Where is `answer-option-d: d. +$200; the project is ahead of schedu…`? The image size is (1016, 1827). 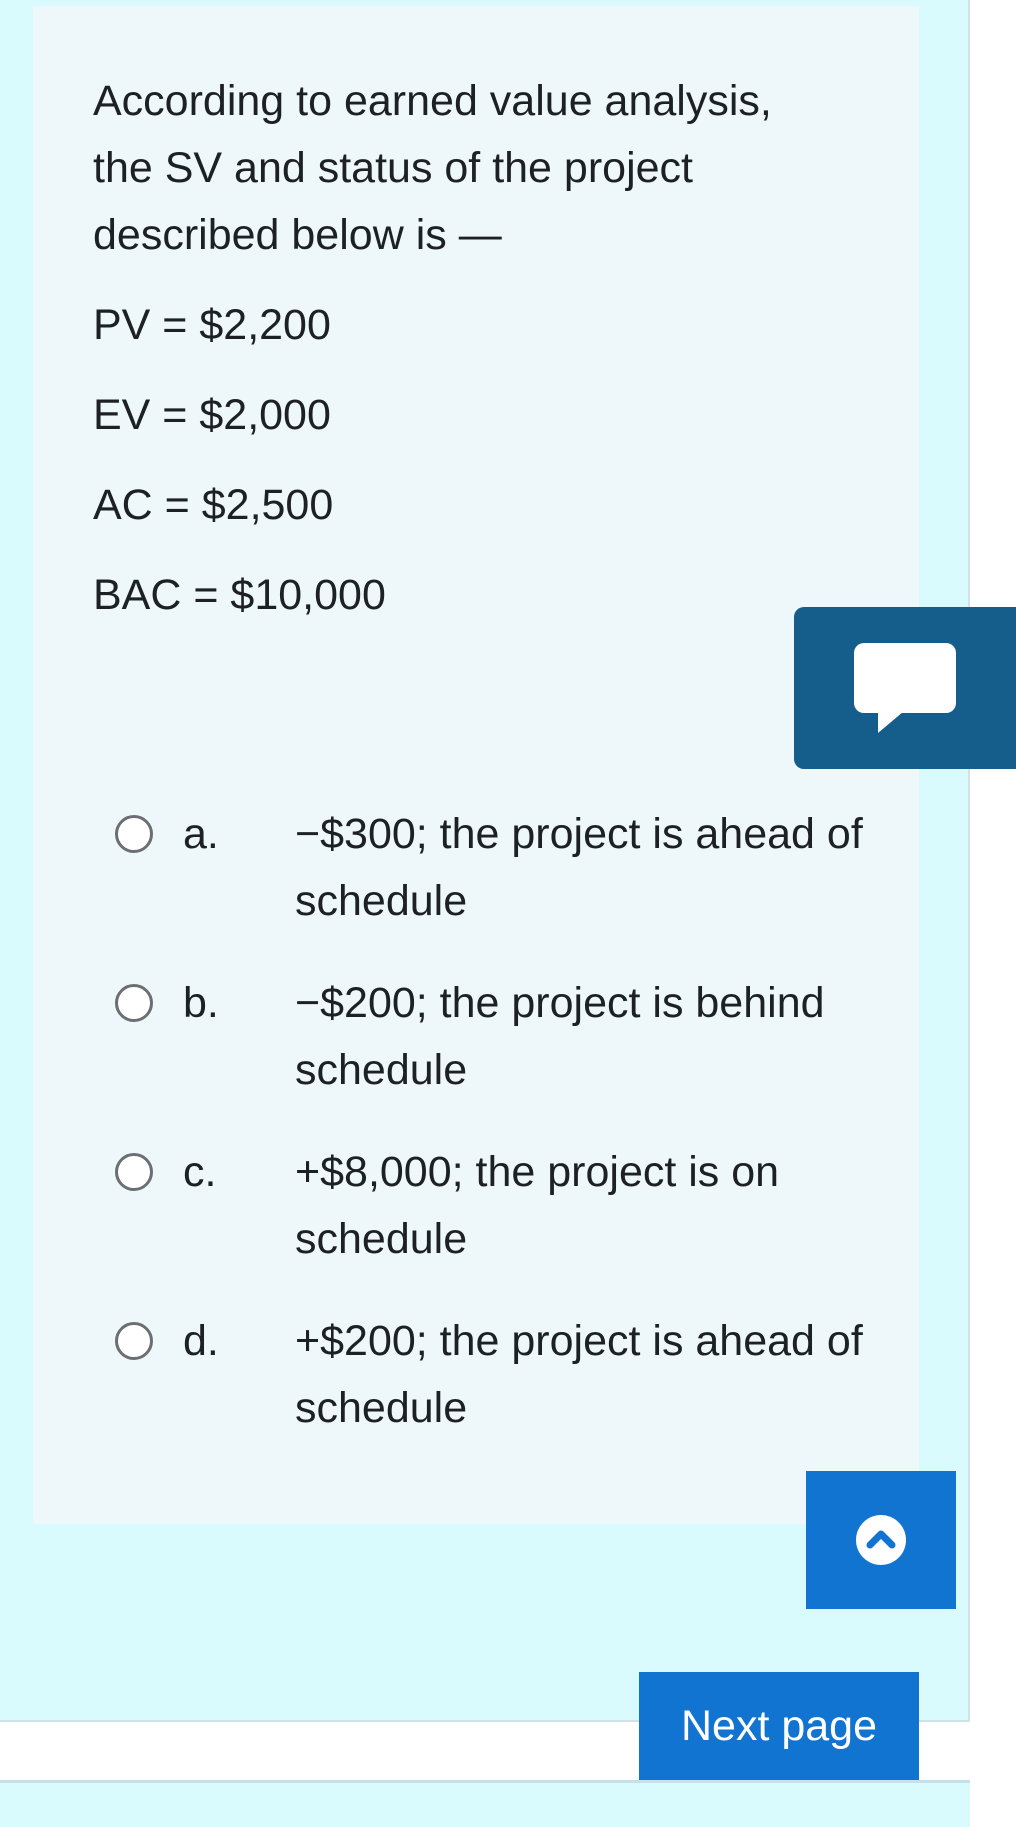 answer-option-d: d. +$200; the project is ahead of schedu… is located at coordinates (505, 1378).